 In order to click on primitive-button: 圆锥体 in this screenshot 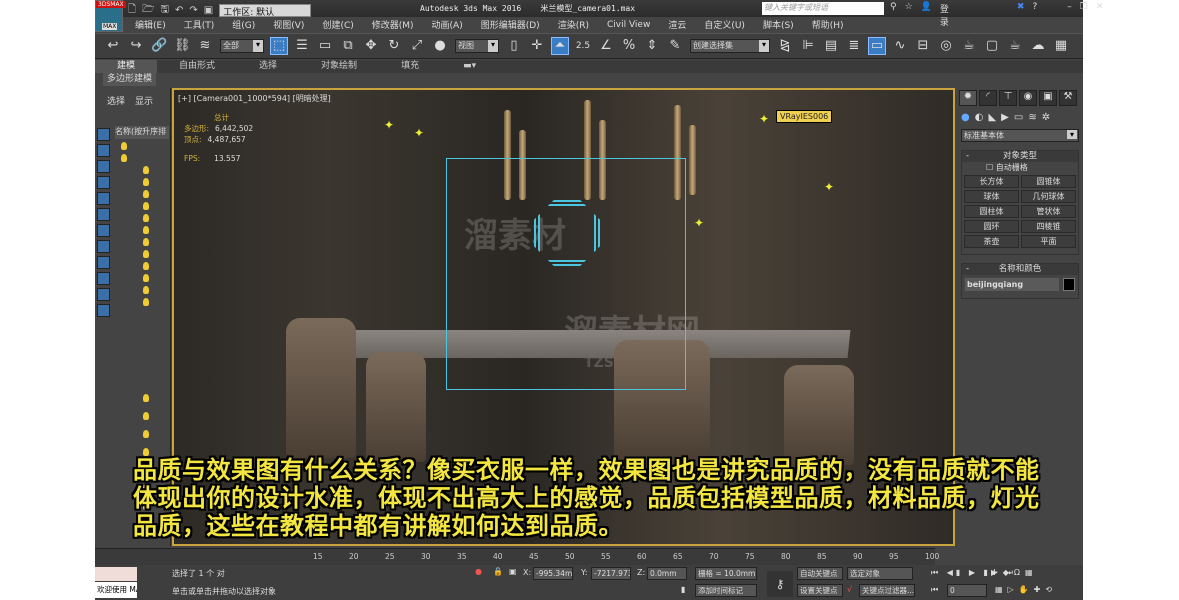, I will do `click(1048, 181)`.